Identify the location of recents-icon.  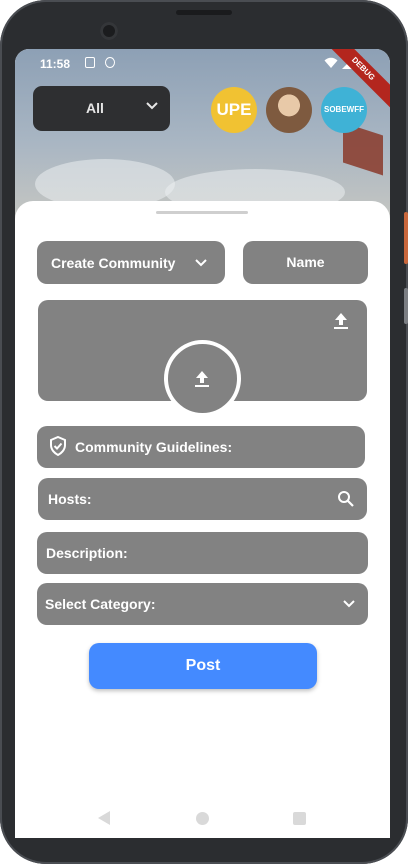
(299, 818).